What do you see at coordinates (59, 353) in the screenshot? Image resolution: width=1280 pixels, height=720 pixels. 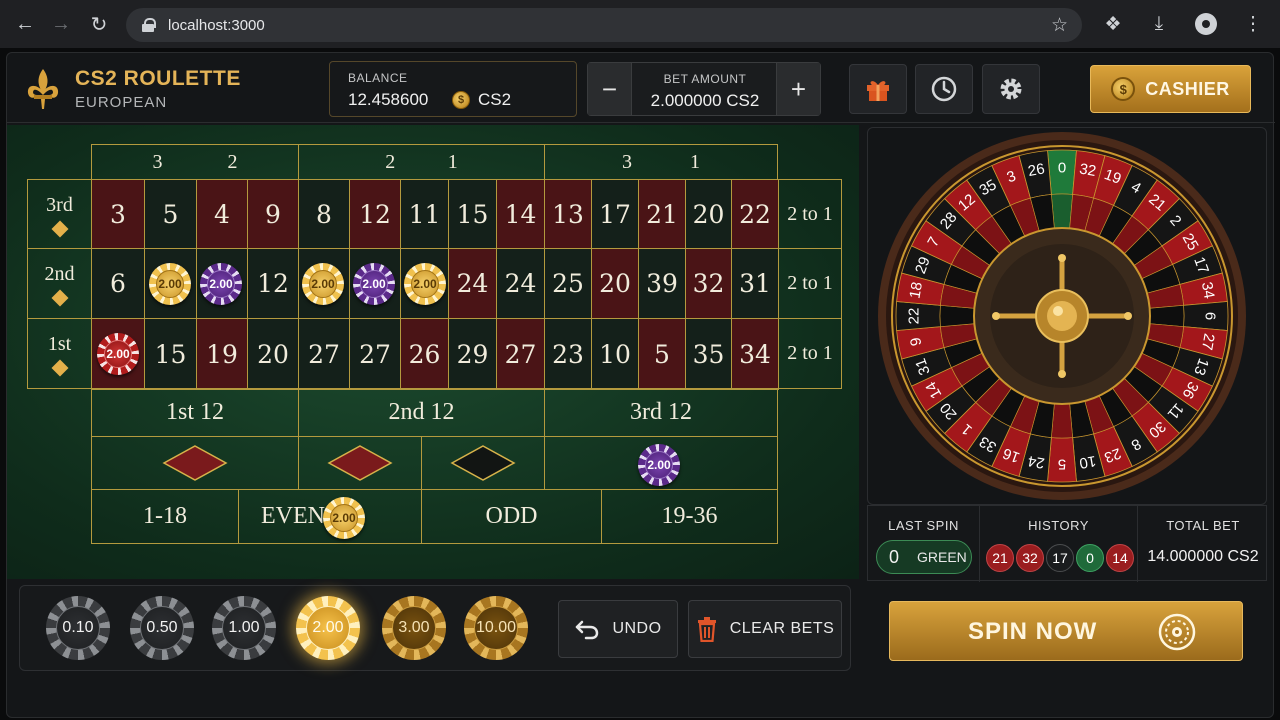 I see `row-label-1st: 1st` at bounding box center [59, 353].